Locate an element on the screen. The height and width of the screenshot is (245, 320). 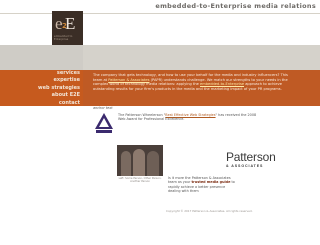
gray-band-inner is located at coordinates (201, 57).